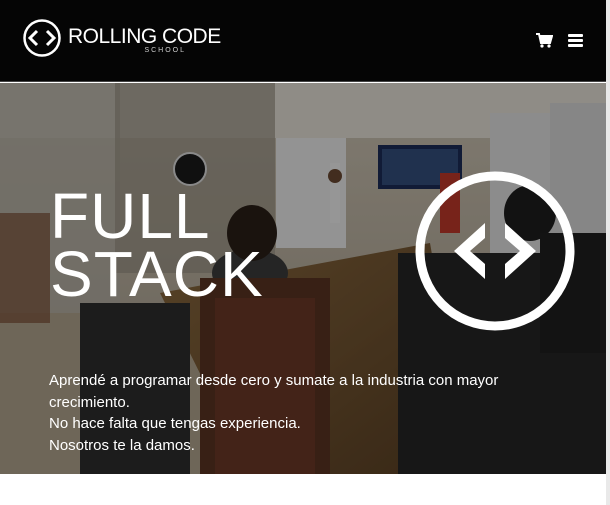  Describe the element at coordinates (544, 40) in the screenshot. I see `shopping-cart-icon` at that location.